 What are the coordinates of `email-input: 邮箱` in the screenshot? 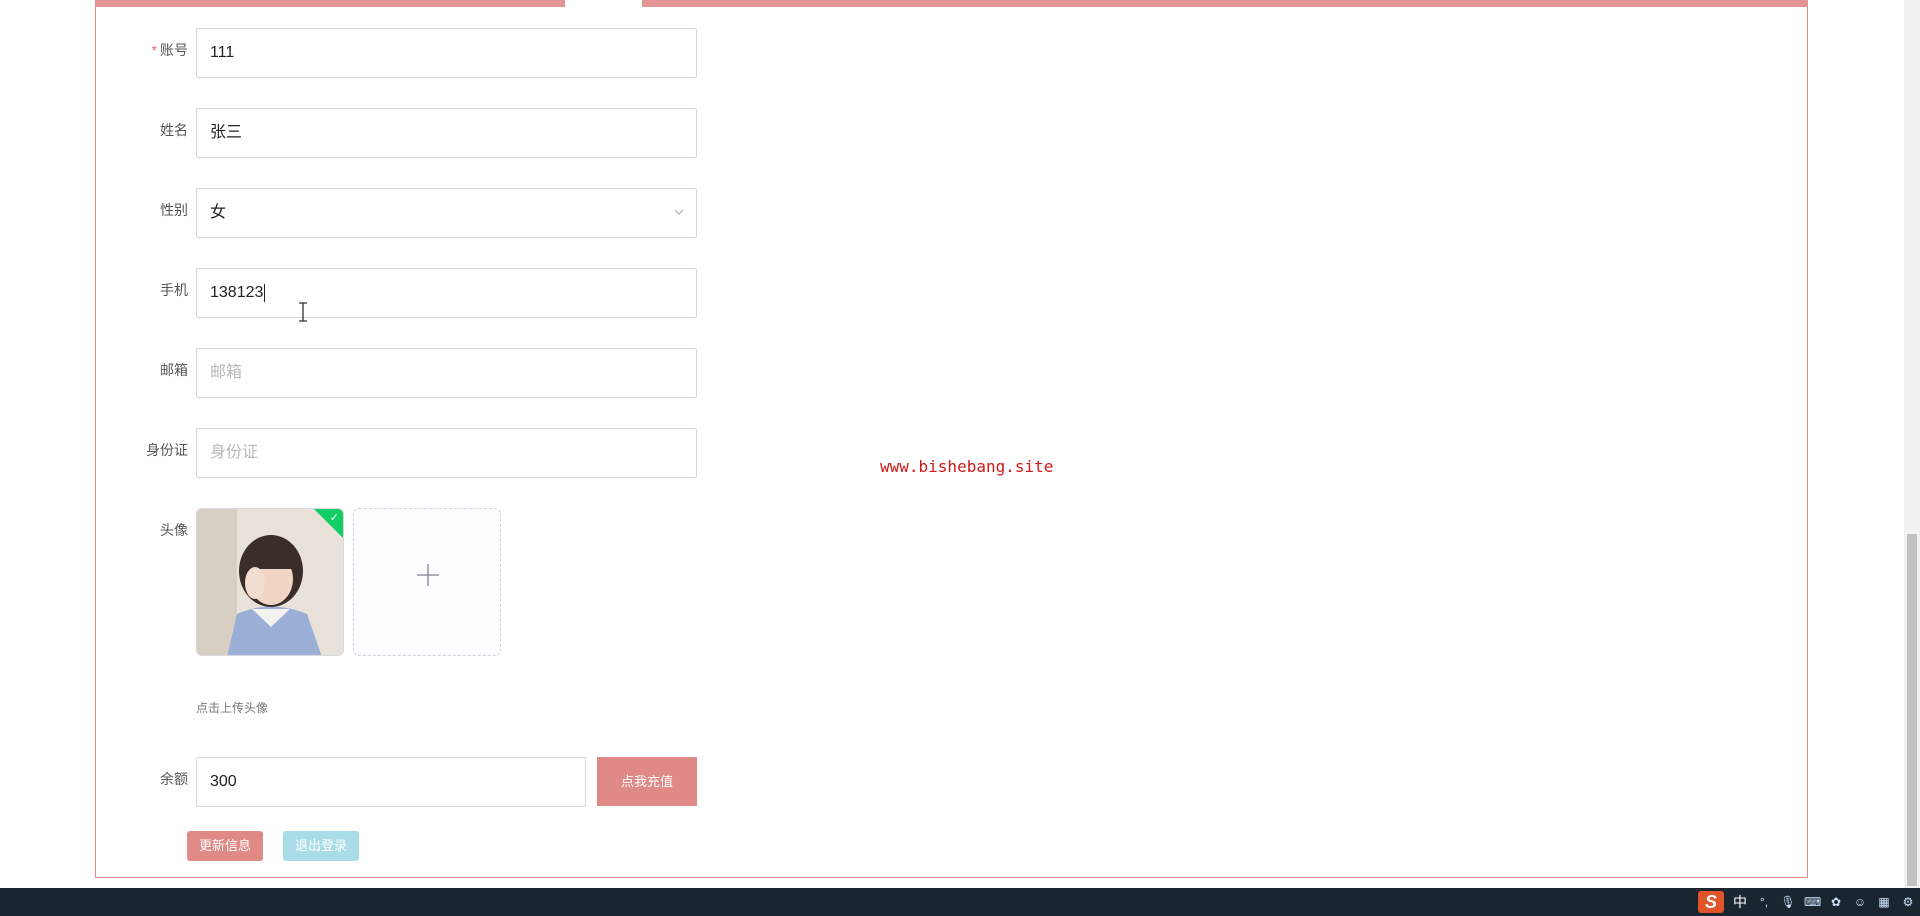 It's located at (446, 373).